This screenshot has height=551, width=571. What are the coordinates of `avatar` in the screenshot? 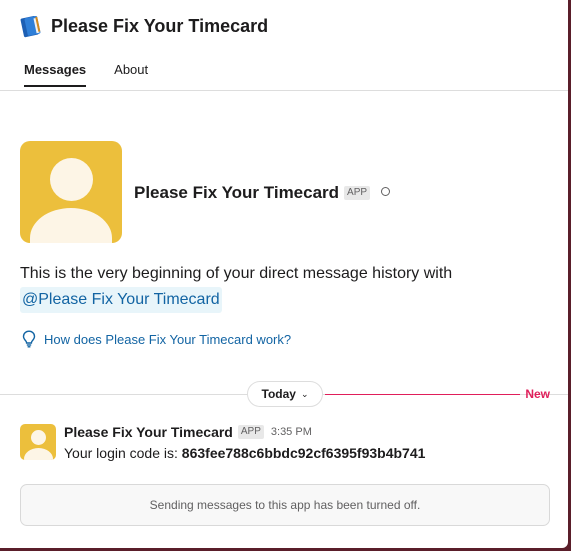 It's located at (71, 192).